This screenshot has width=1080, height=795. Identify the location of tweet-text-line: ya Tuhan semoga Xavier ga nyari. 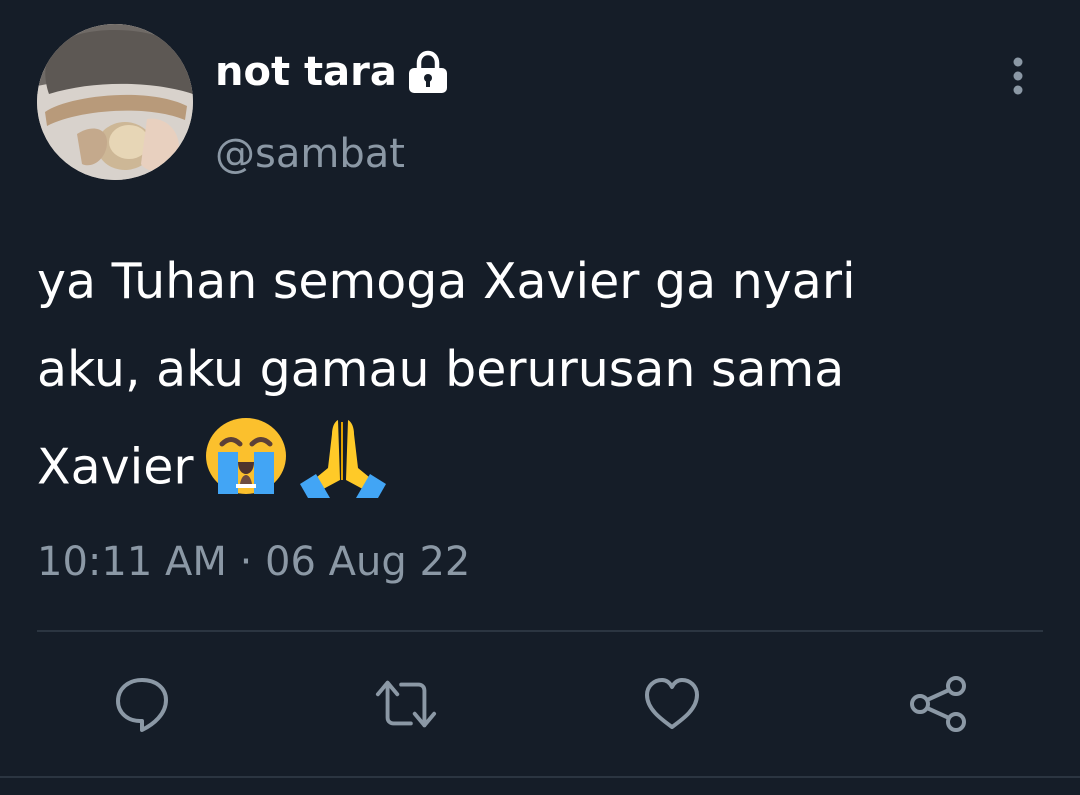
(446, 281).